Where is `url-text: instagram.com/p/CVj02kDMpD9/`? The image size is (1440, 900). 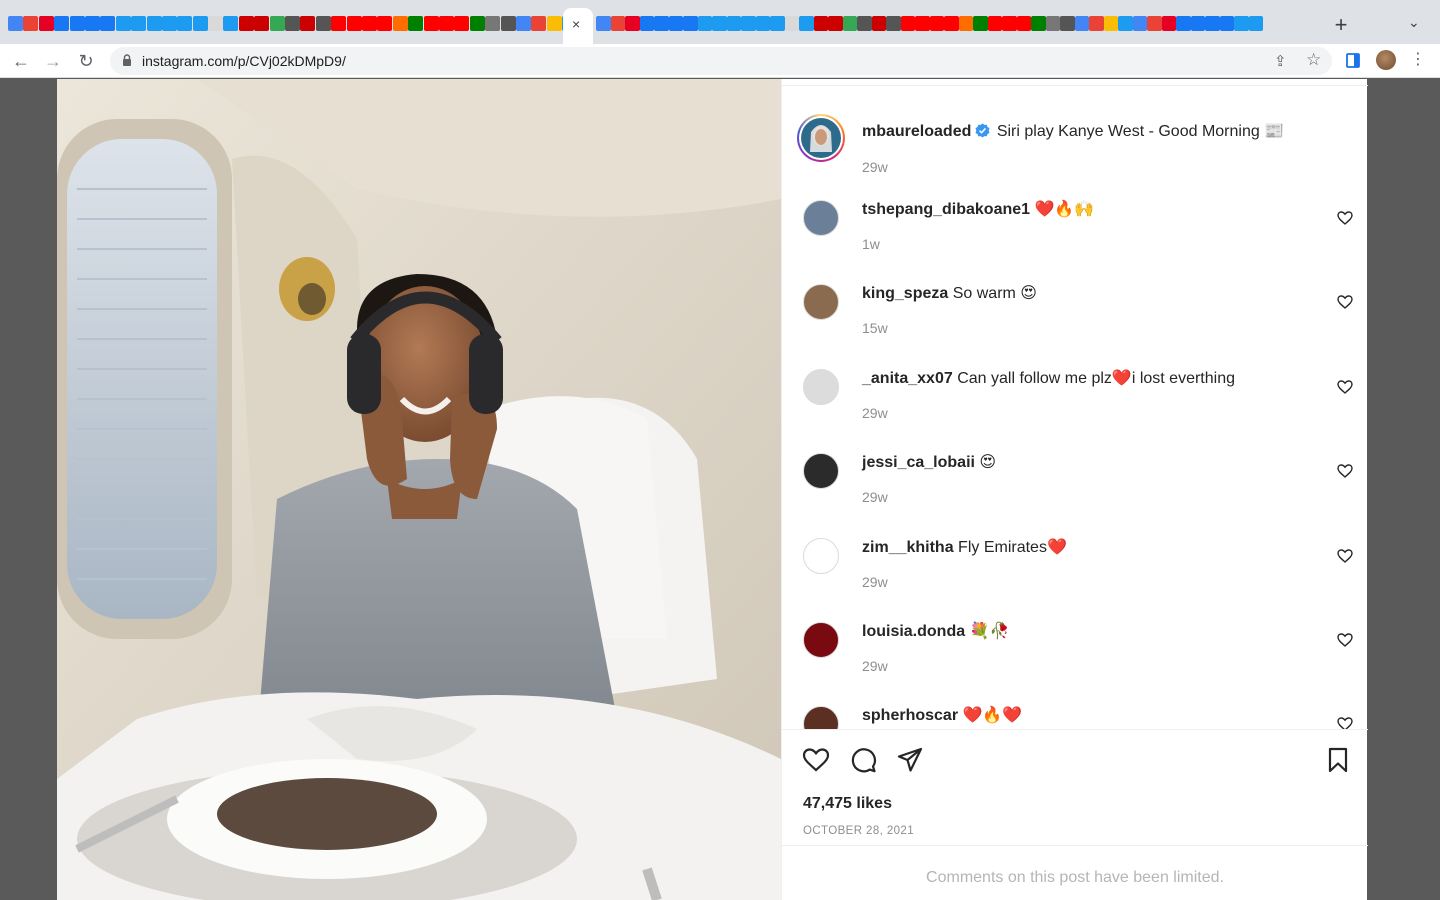 url-text: instagram.com/p/CVj02kDMpD9/ is located at coordinates (244, 61).